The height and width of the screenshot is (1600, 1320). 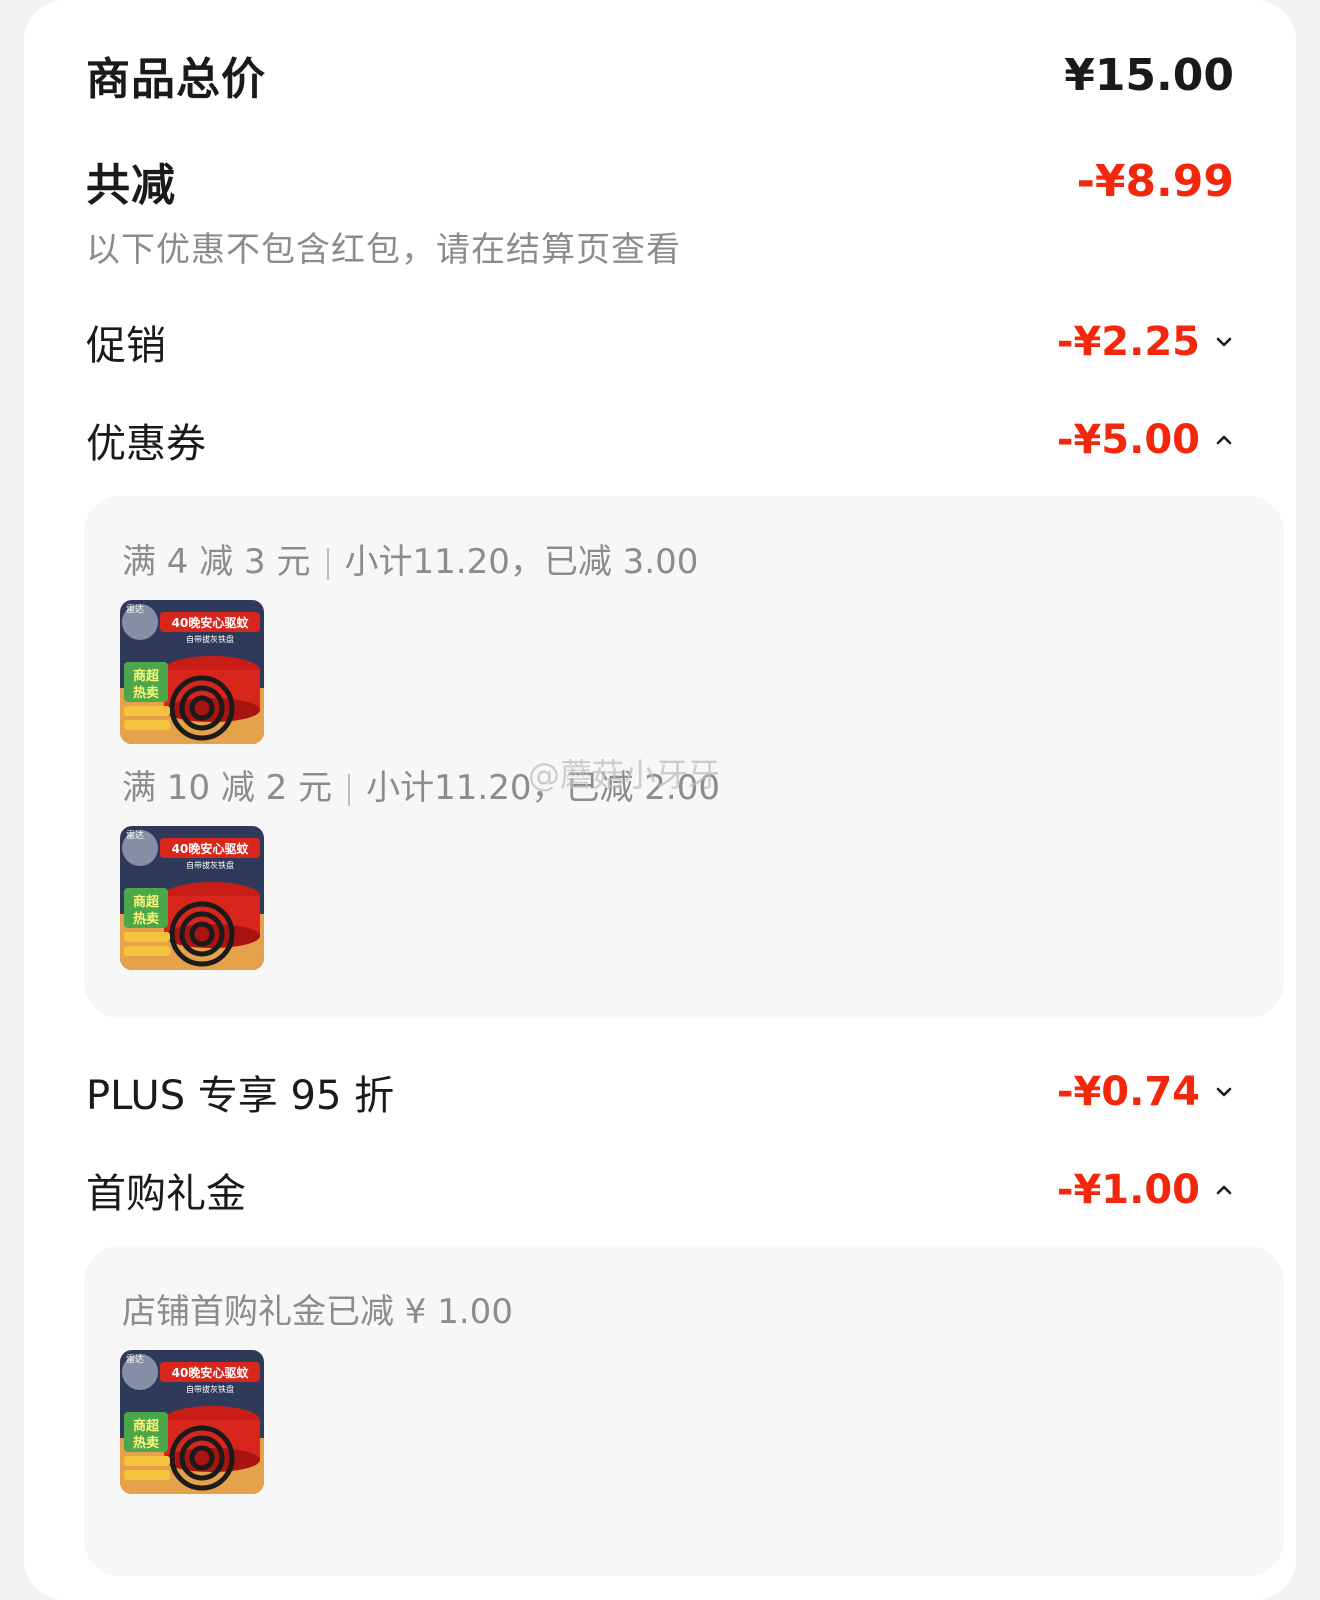 What do you see at coordinates (624, 775) in the screenshot?
I see `watermark: @蘑菇小牙牙` at bounding box center [624, 775].